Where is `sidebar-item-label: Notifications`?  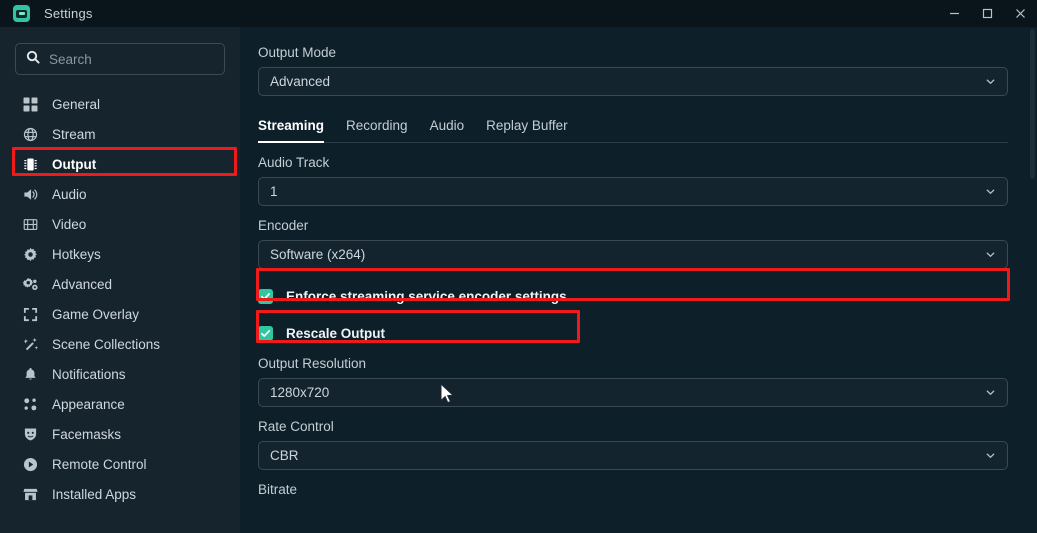
sidebar-item-label: Notifications is located at coordinates (89, 374).